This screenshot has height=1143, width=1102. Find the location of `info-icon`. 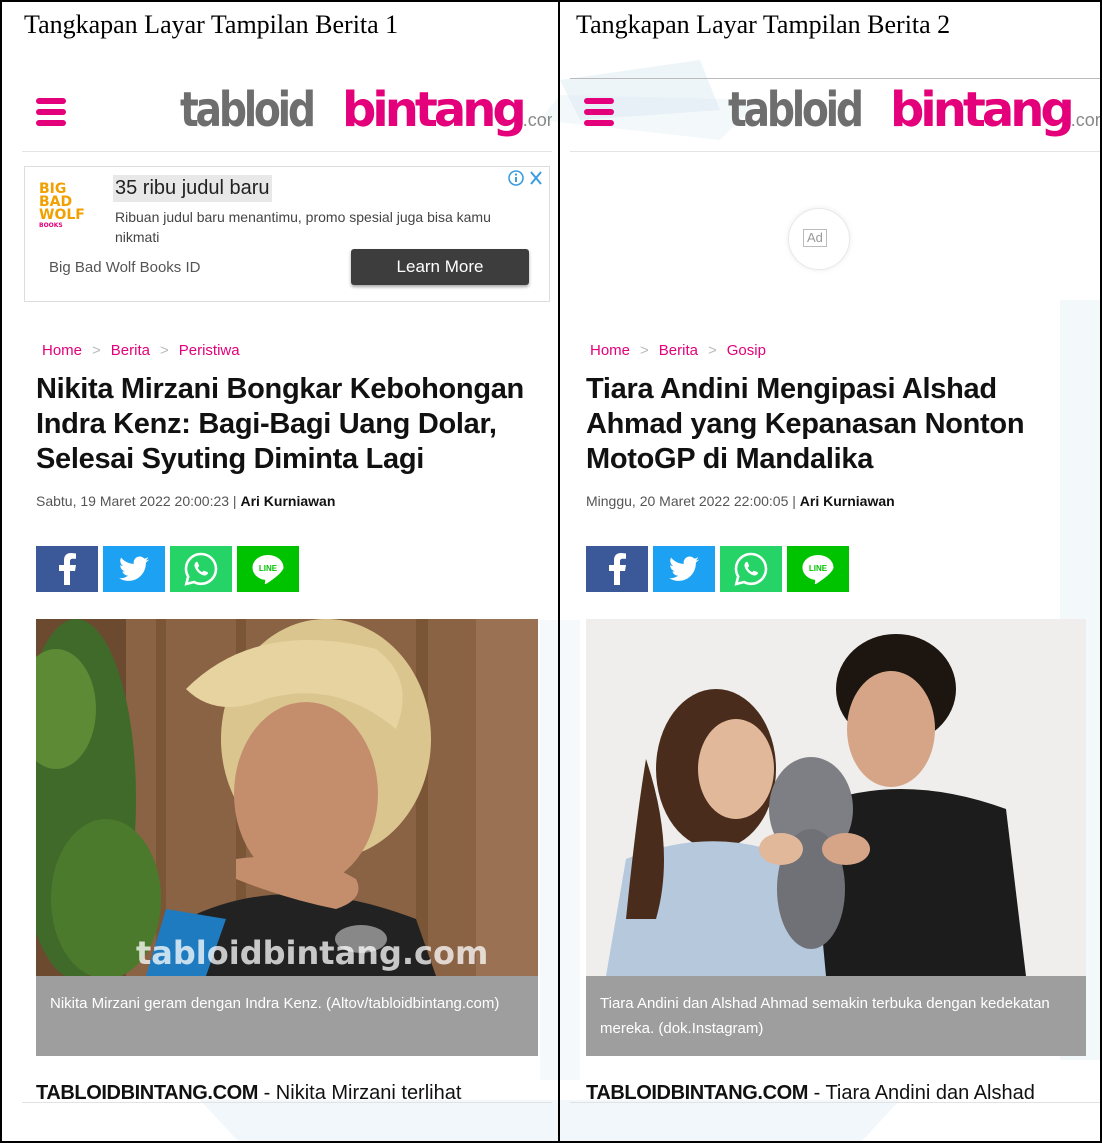

info-icon is located at coordinates (516, 178).